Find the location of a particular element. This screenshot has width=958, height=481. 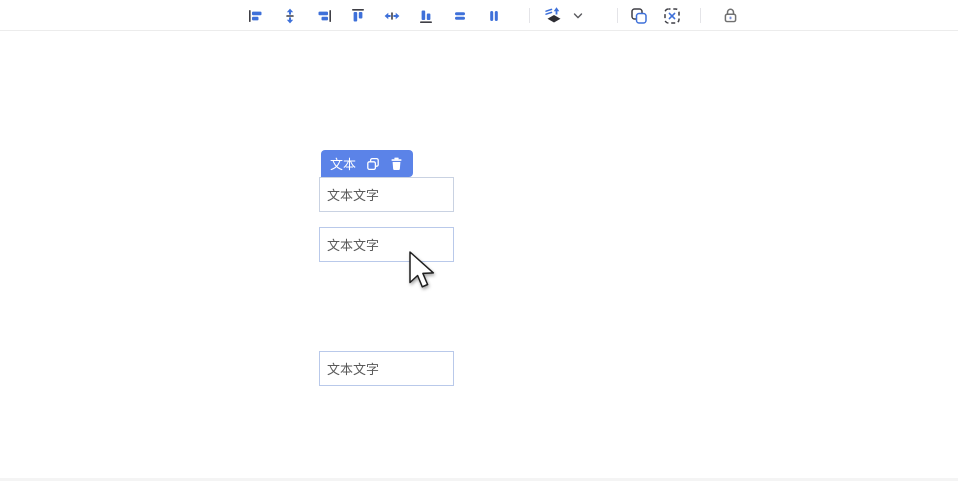

align-top-icon is located at coordinates (358, 16).